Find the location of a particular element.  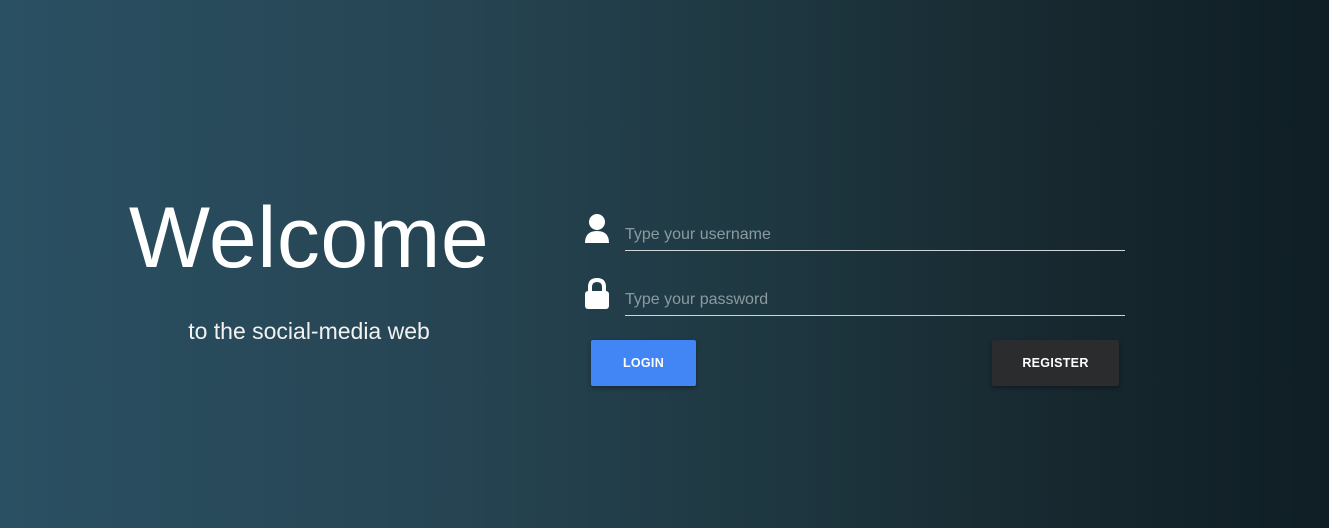

password-input is located at coordinates (875, 300).